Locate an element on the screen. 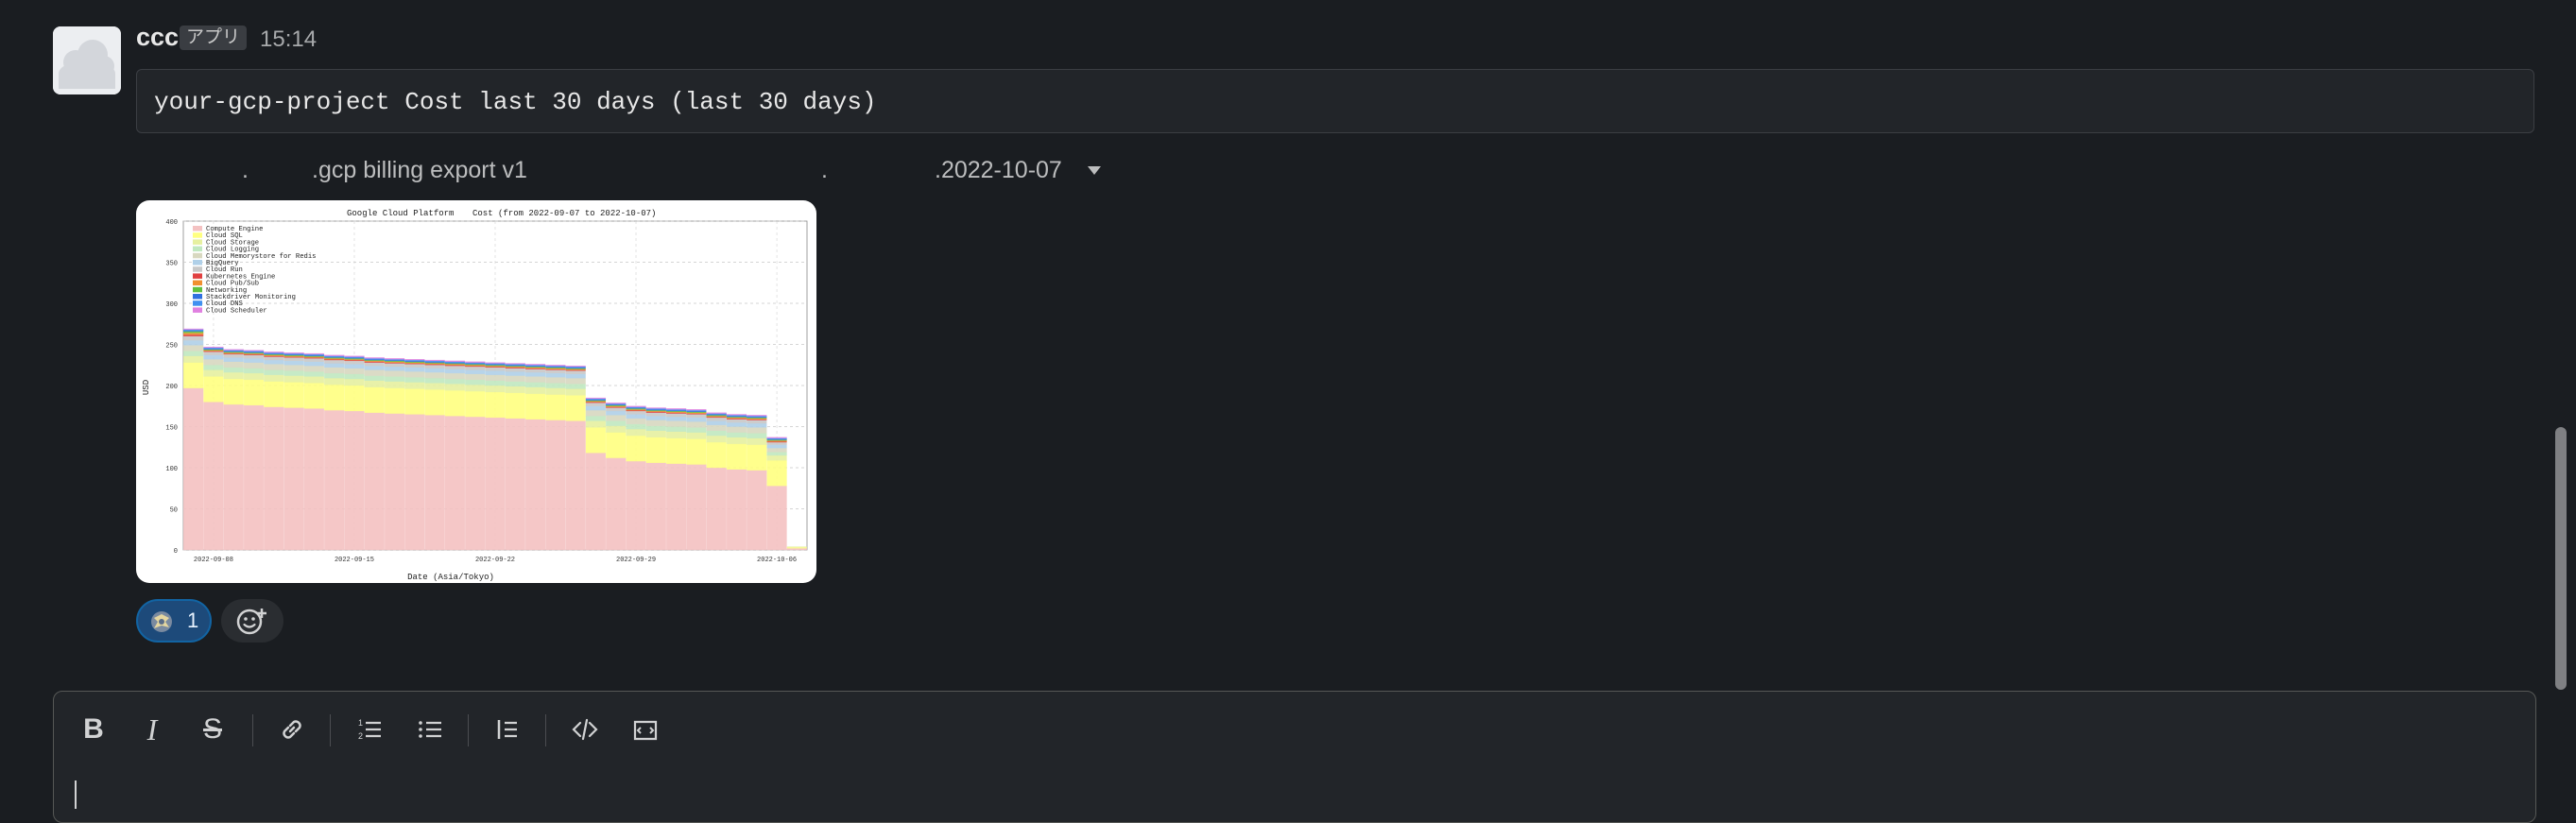 This screenshot has height=823, width=2576. bold-icon: B is located at coordinates (93, 729).